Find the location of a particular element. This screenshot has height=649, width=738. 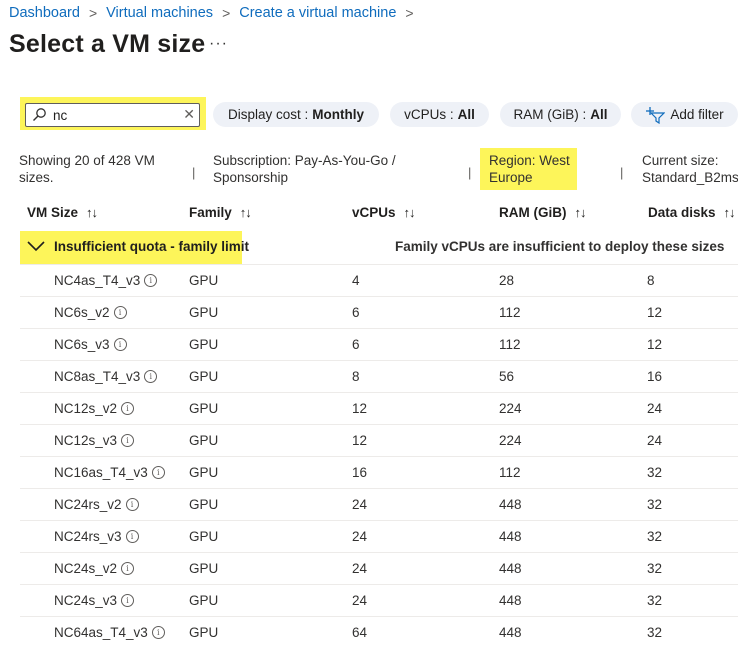

search-highlight: nc ✕ is located at coordinates (113, 113).